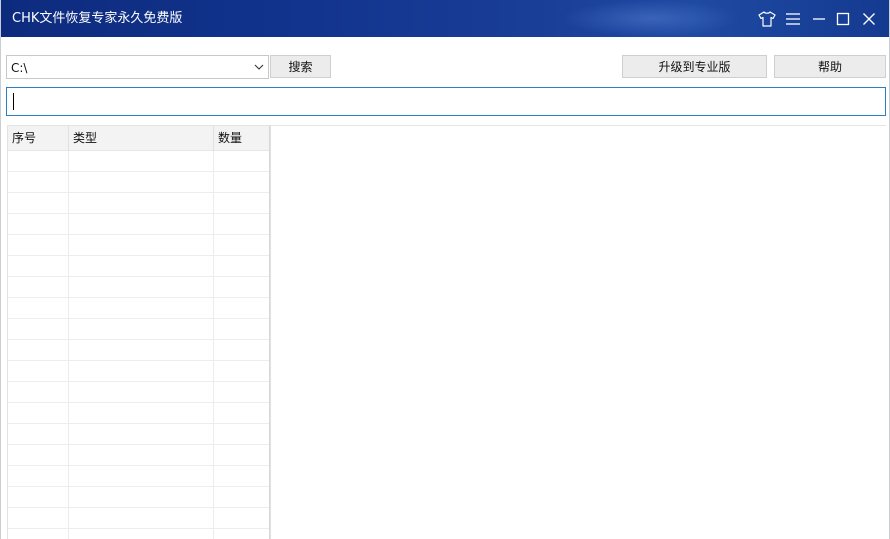 This screenshot has width=890, height=539. Describe the element at coordinates (446, 101) in the screenshot. I see `path-input` at that location.